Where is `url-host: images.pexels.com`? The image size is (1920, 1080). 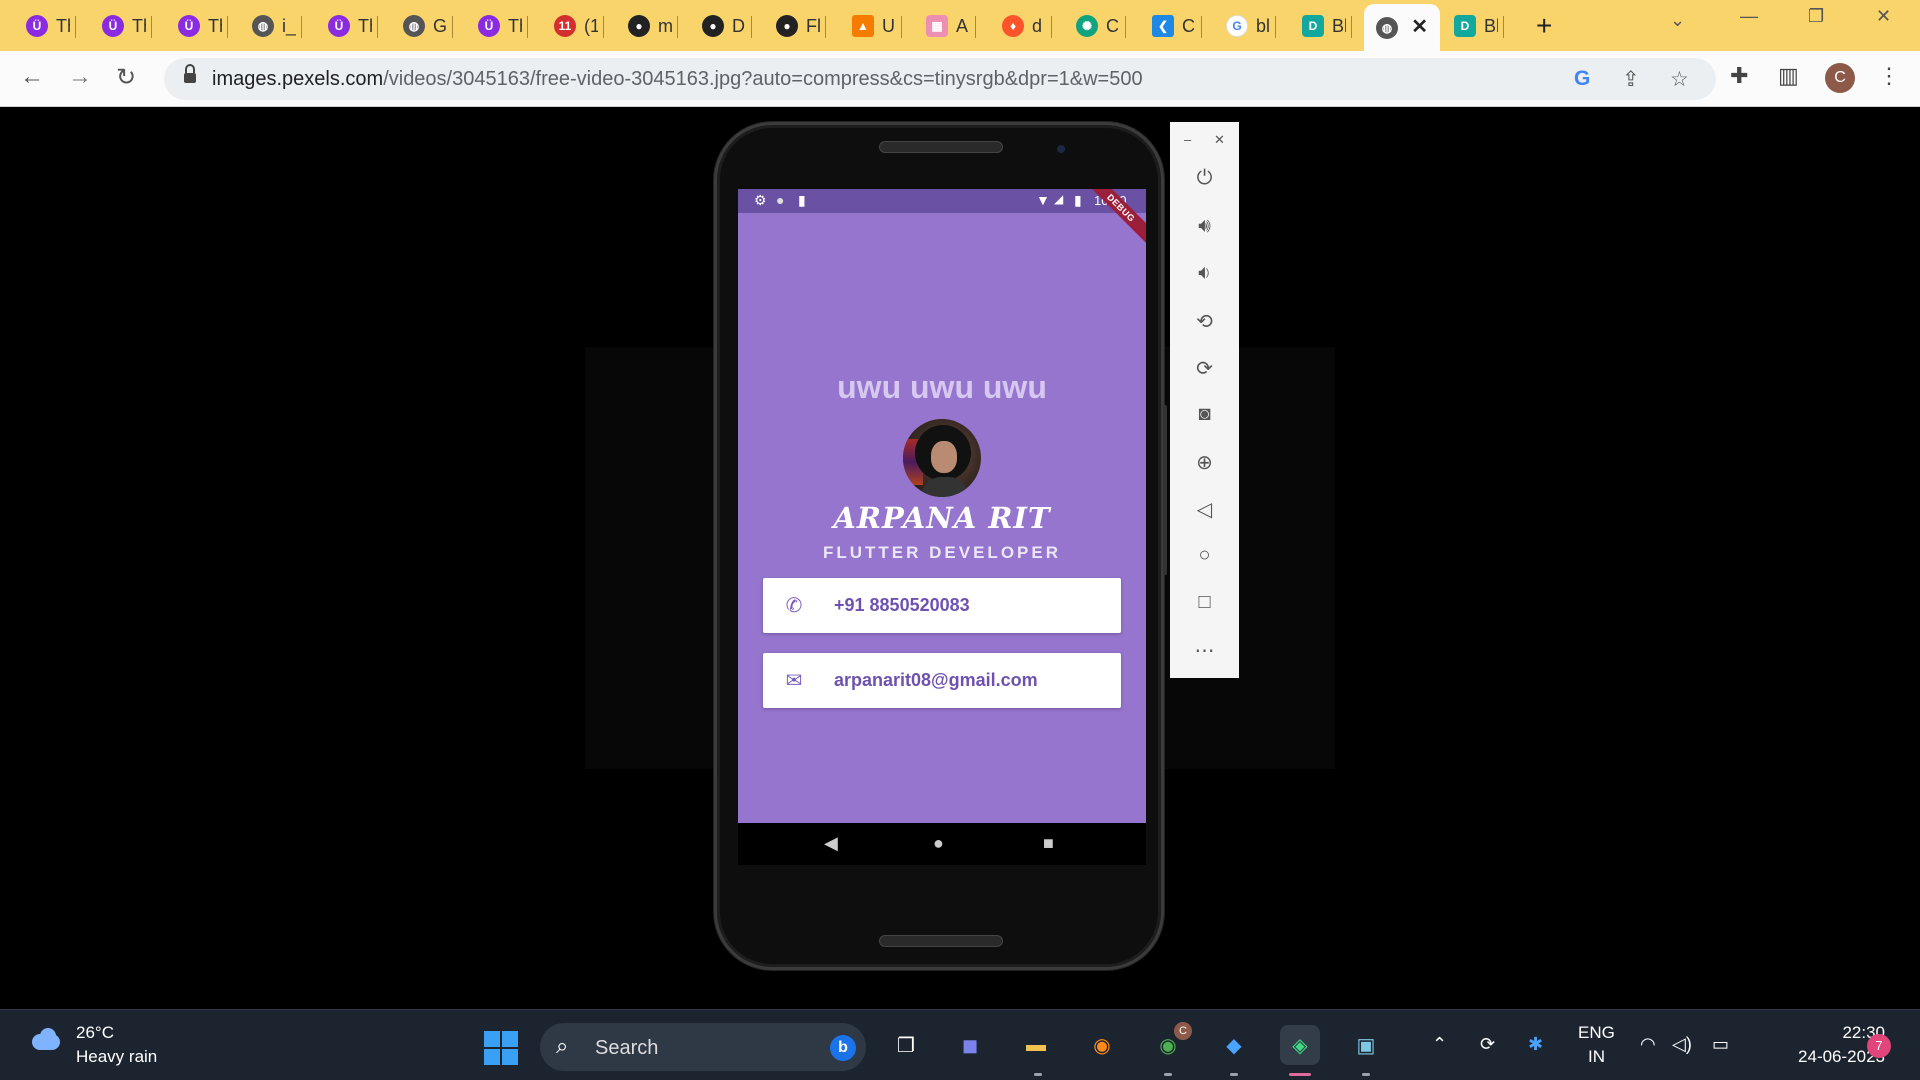 url-host: images.pexels.com is located at coordinates (298, 79).